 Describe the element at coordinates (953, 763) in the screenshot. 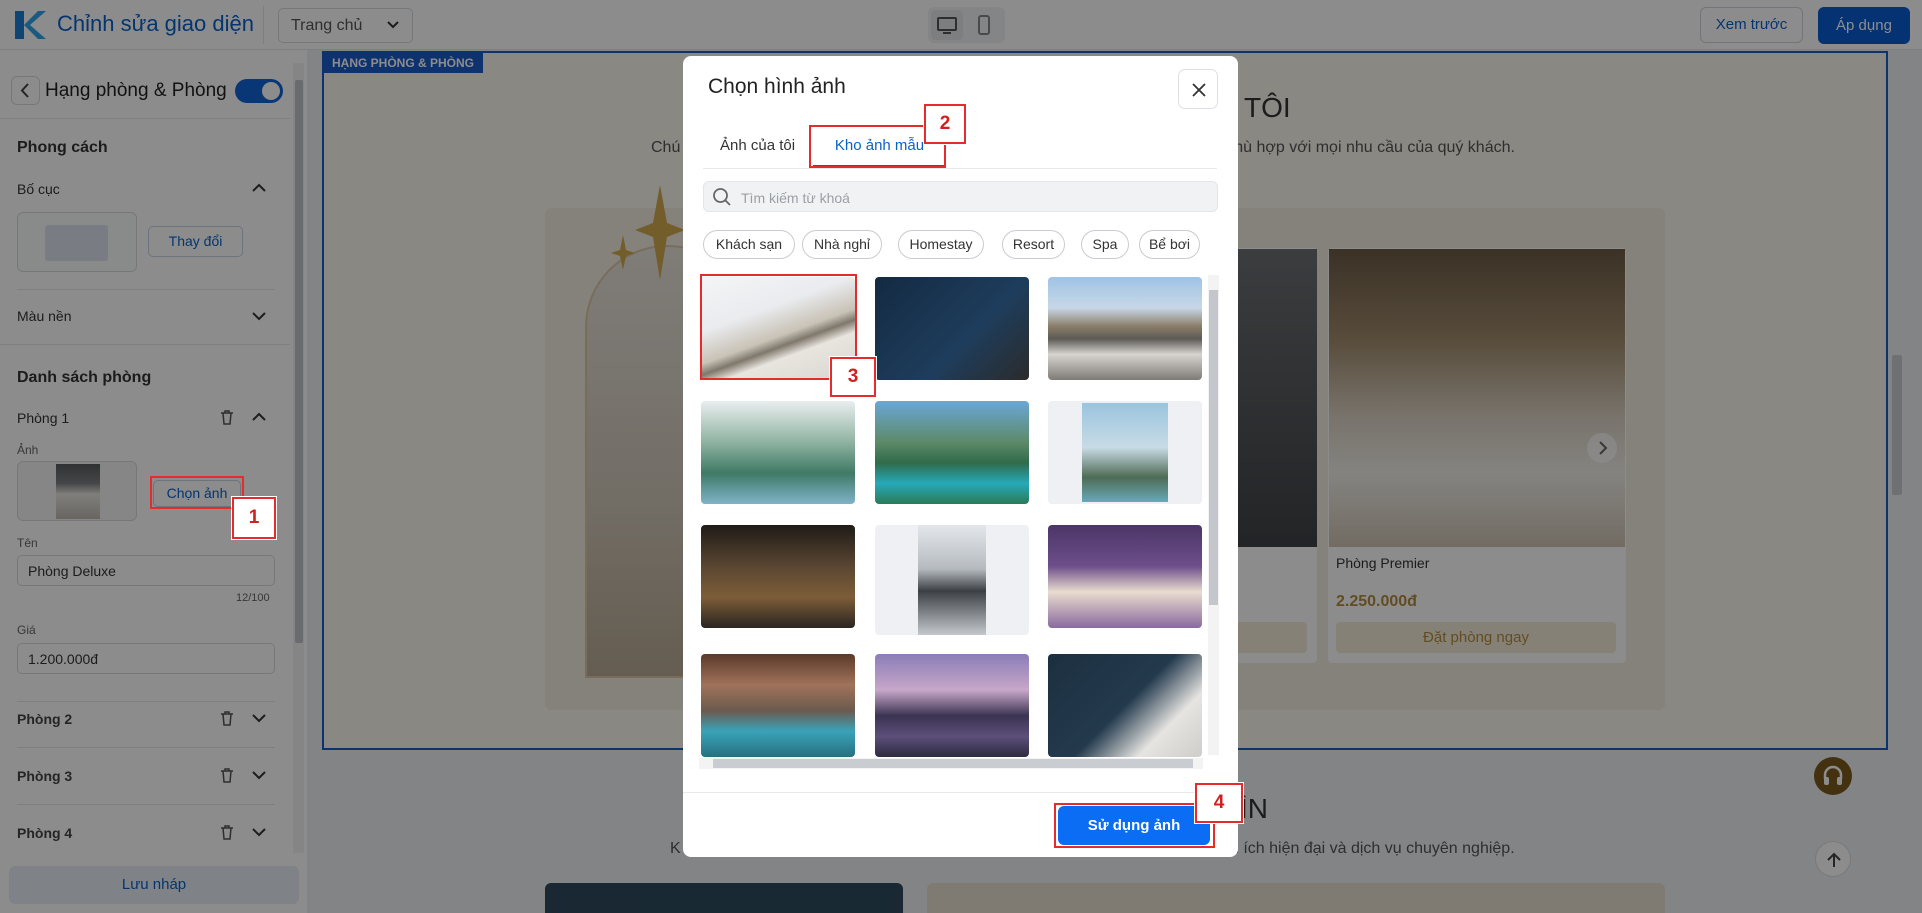

I see `gallery-horizontal-thumb` at that location.